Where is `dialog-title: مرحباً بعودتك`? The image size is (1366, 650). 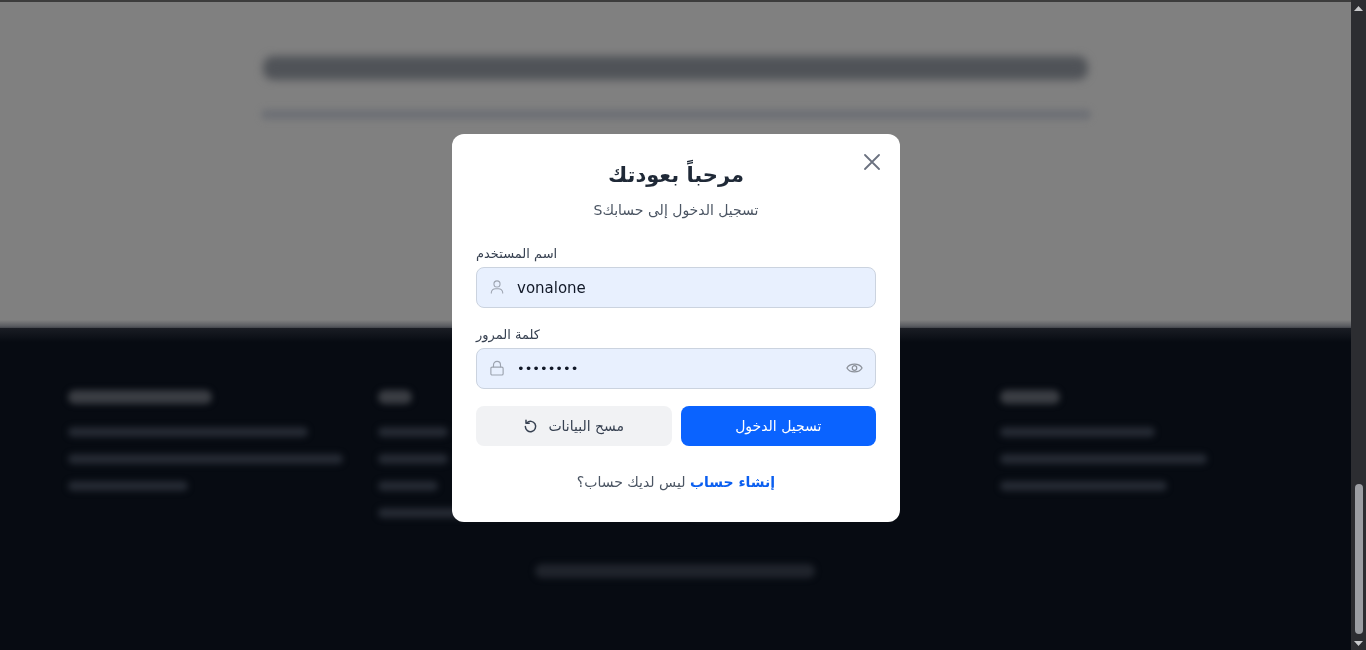
dialog-title: مرحباً بعودتك is located at coordinates (676, 175).